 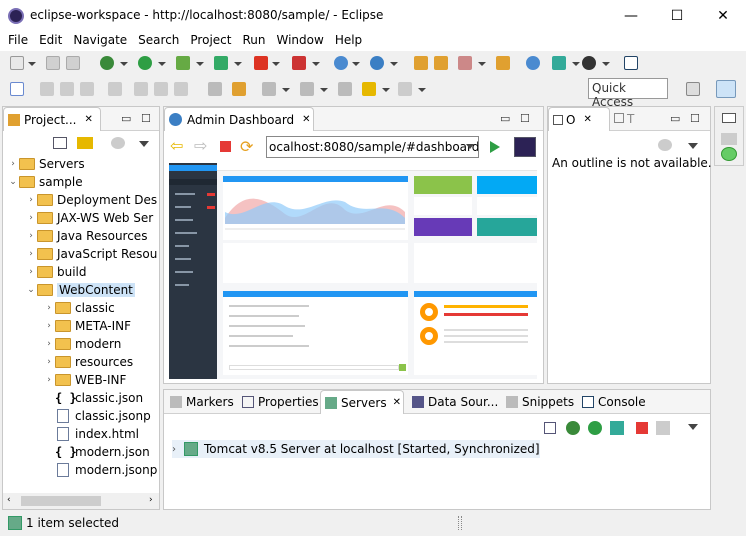 I want to click on prev-annotation-icon, so click(x=307, y=89).